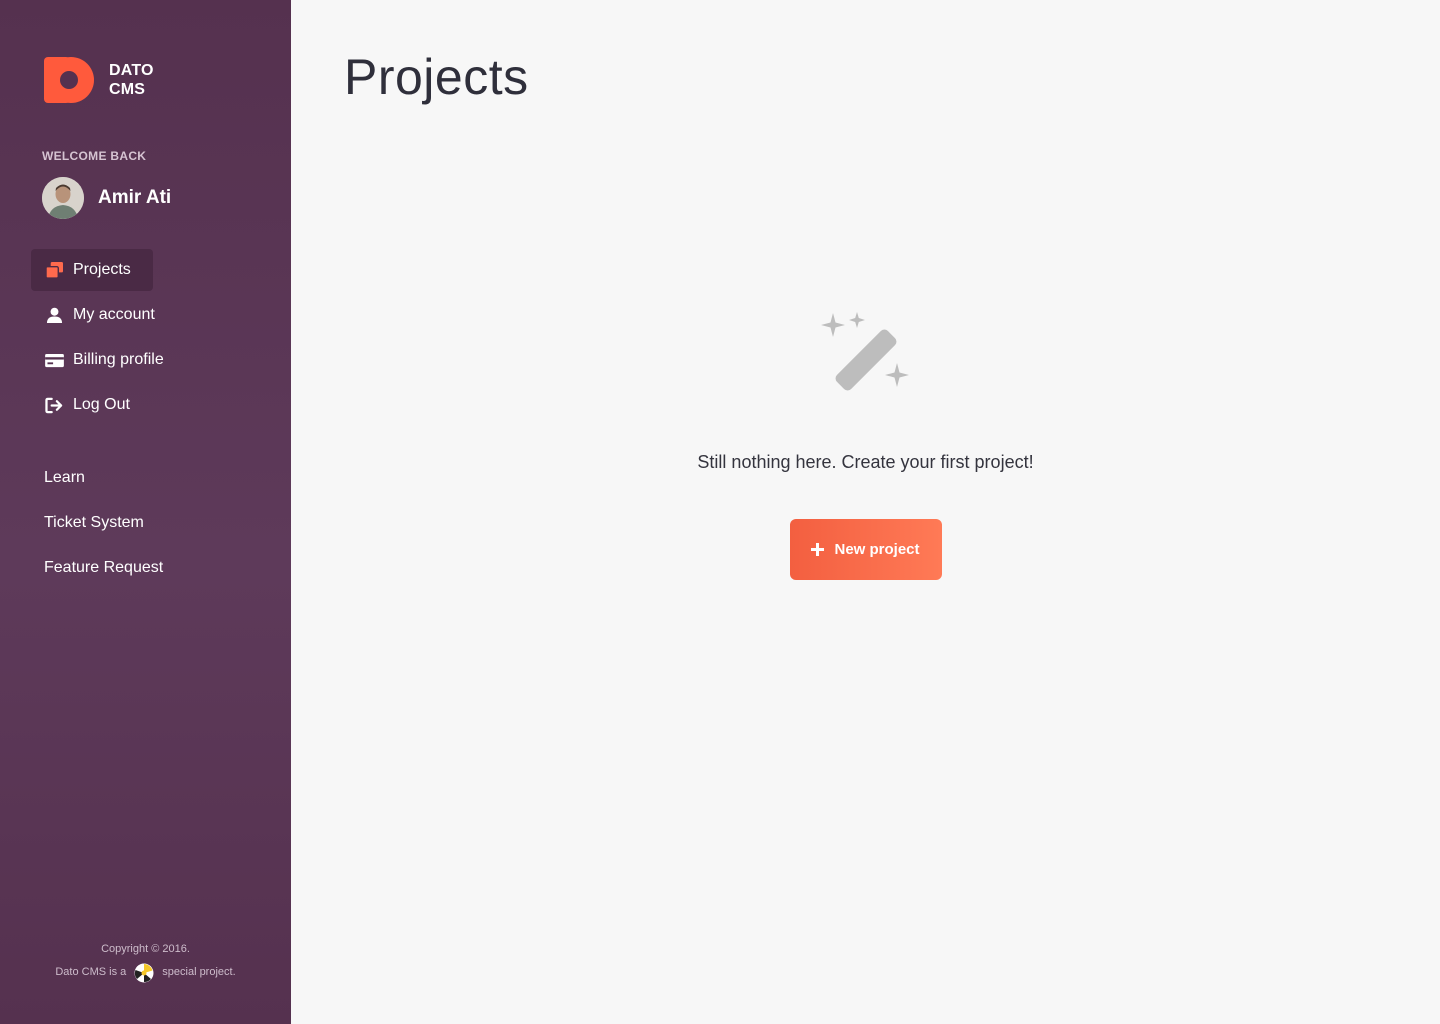 This screenshot has height=1024, width=1440. I want to click on avatar, so click(63, 198).